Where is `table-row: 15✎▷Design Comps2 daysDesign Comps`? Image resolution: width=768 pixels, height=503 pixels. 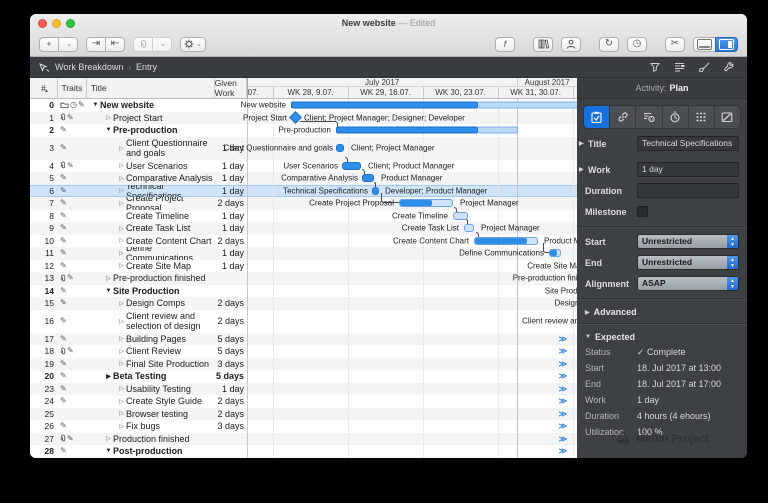 table-row: 15✎▷Design Comps2 daysDesign Comps is located at coordinates (303, 303).